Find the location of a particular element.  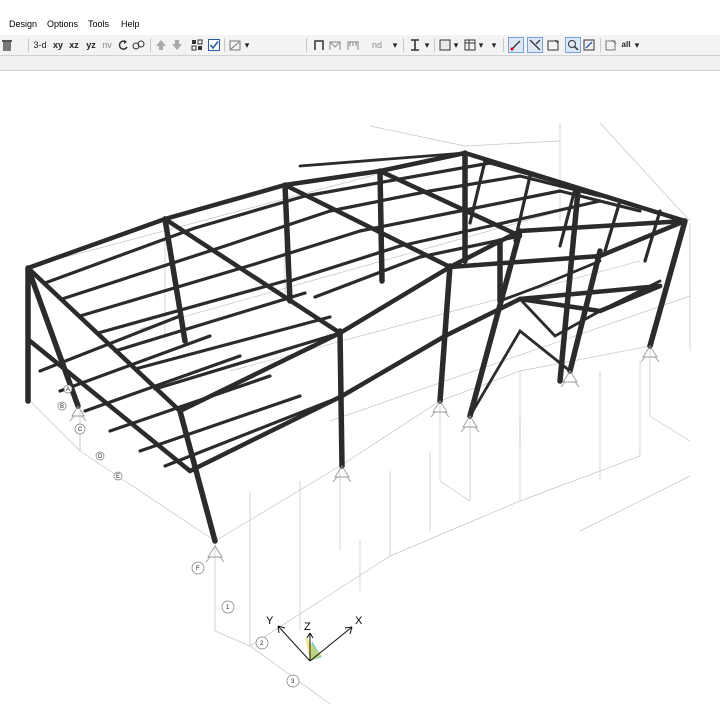

pan-icon is located at coordinates (589, 45).